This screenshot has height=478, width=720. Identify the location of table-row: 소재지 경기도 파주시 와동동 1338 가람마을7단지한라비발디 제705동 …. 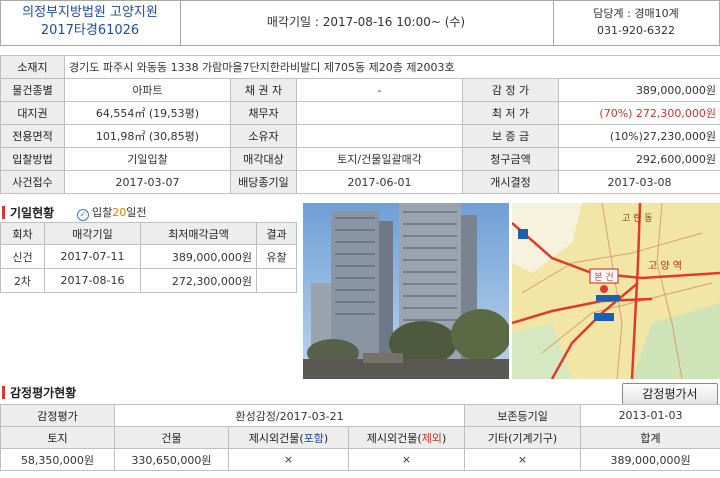
(360, 67).